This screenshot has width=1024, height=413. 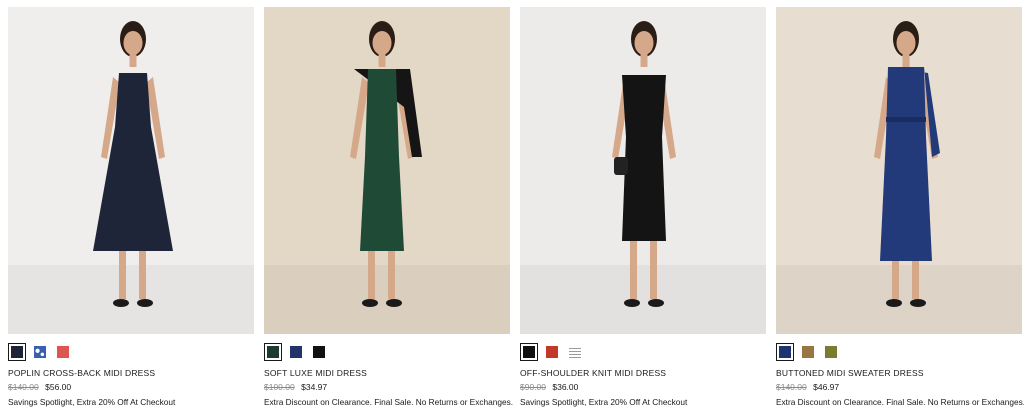 What do you see at coordinates (314, 387) in the screenshot?
I see `sale-price: $34.97` at bounding box center [314, 387].